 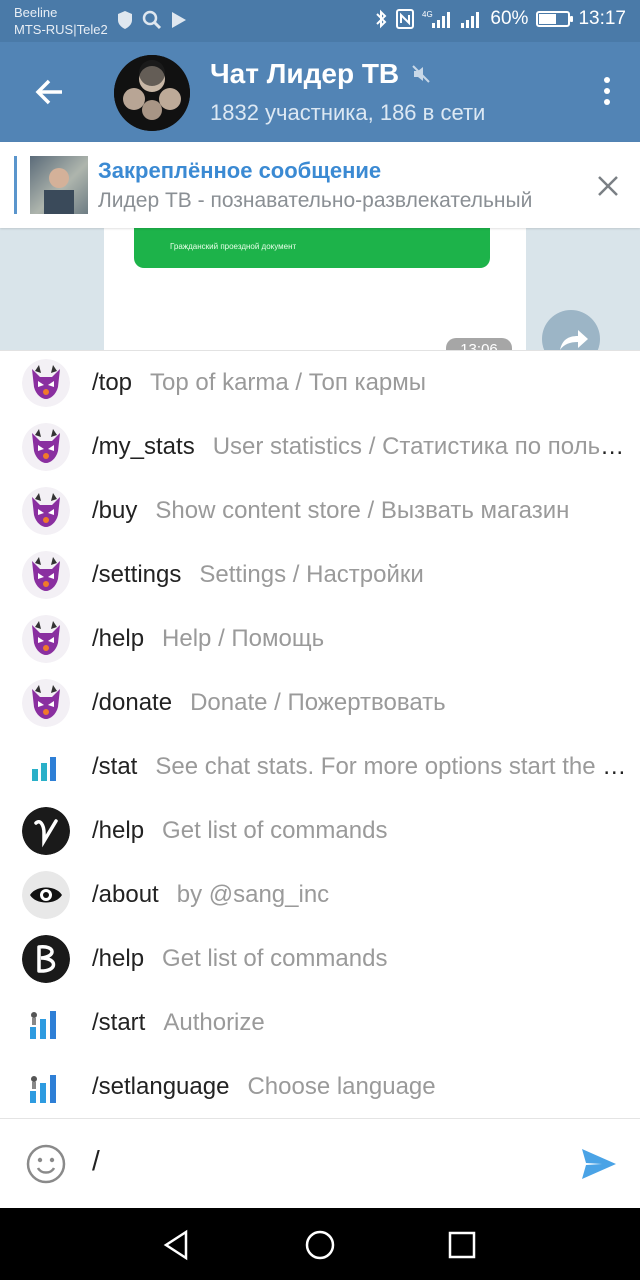 What do you see at coordinates (137, 574) in the screenshot?
I see `command-name: /settings` at bounding box center [137, 574].